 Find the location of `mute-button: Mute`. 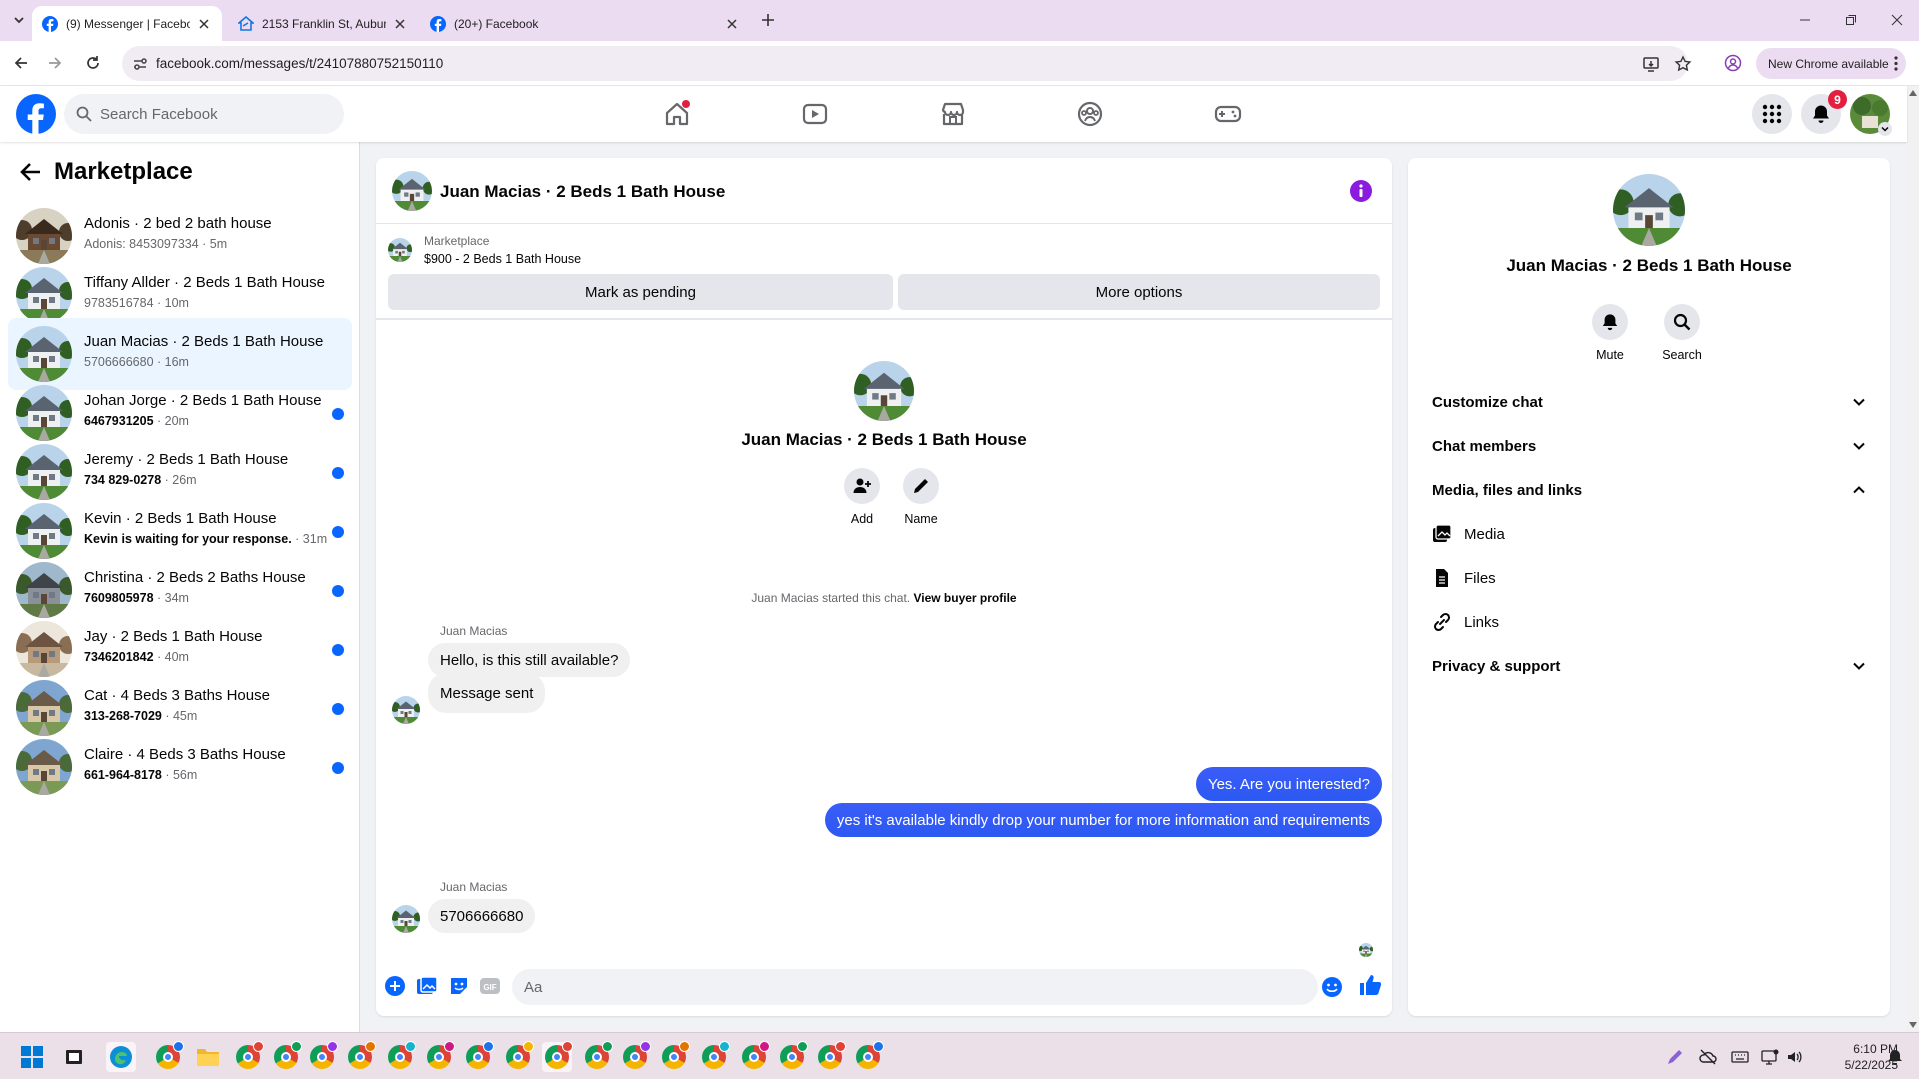

mute-button: Mute is located at coordinates (1610, 333).